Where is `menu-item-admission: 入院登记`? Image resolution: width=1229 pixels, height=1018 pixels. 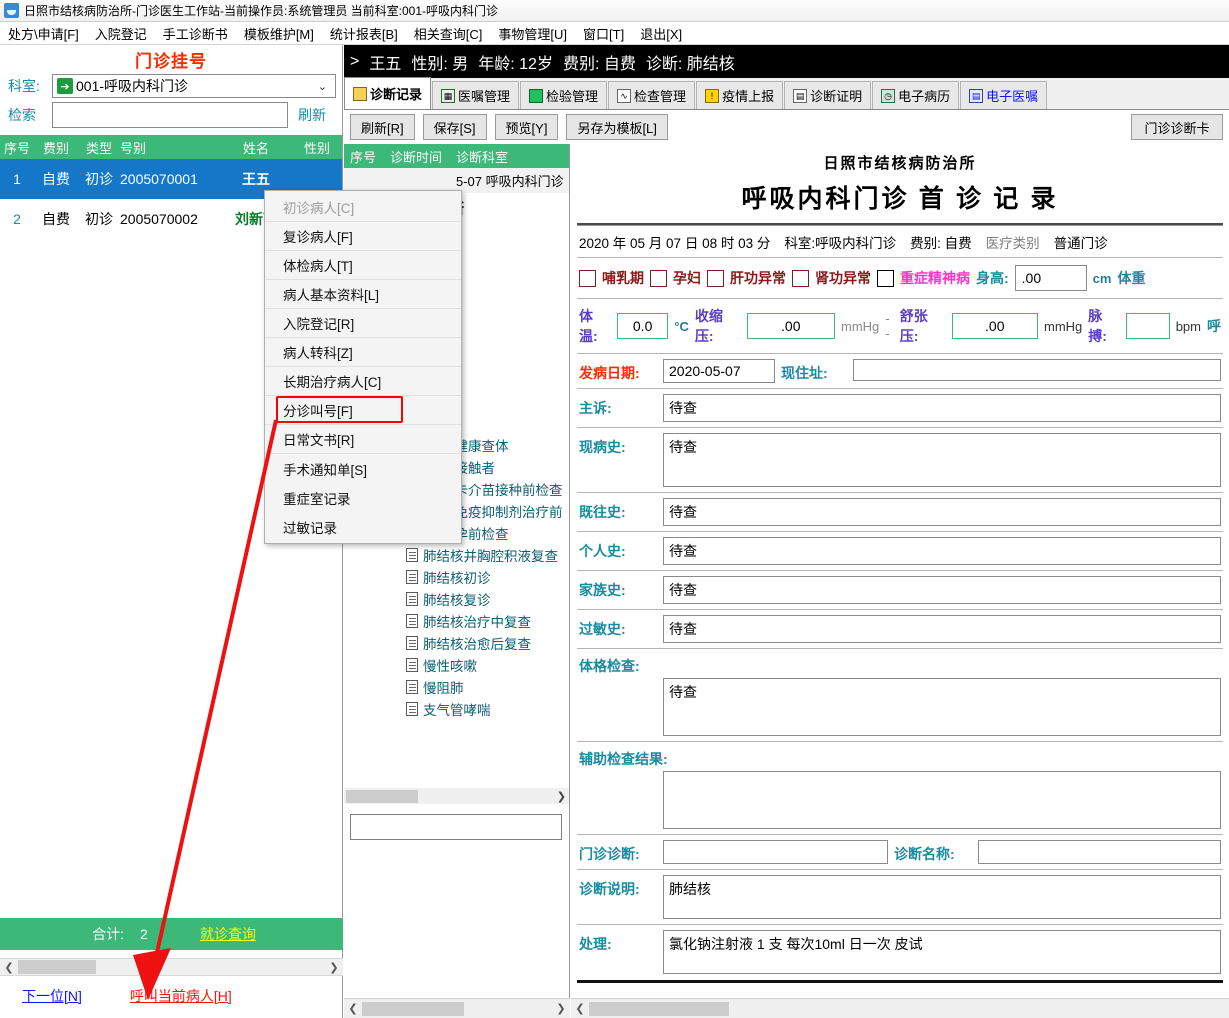 menu-item-admission: 入院登记 is located at coordinates (121, 33).